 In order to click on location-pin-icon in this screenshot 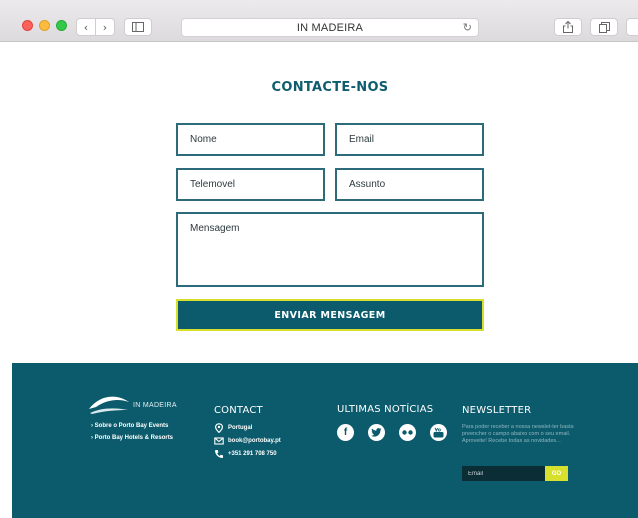, I will do `click(219, 428)`.